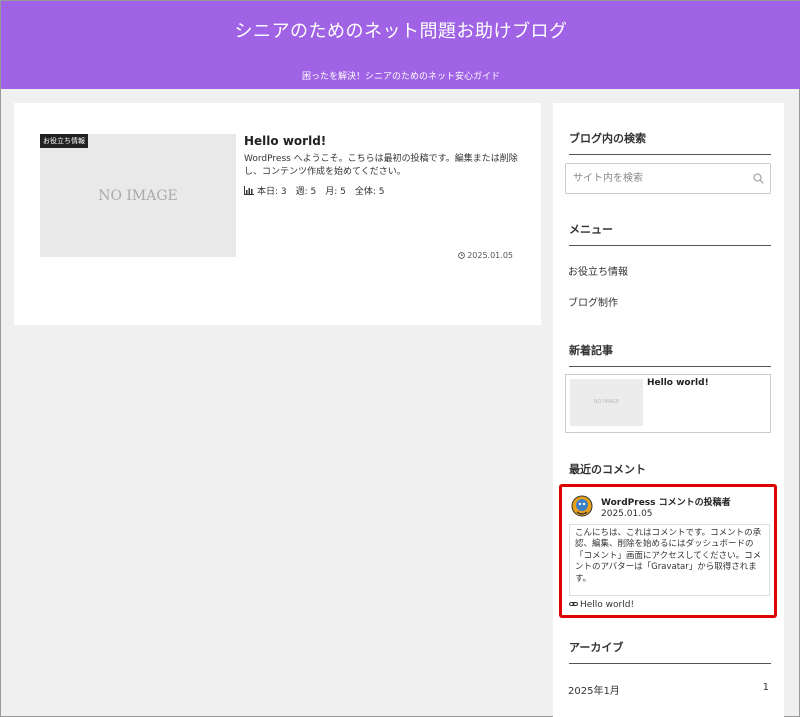  What do you see at coordinates (607, 605) in the screenshot?
I see `comment-link-text: Hello world!` at bounding box center [607, 605].